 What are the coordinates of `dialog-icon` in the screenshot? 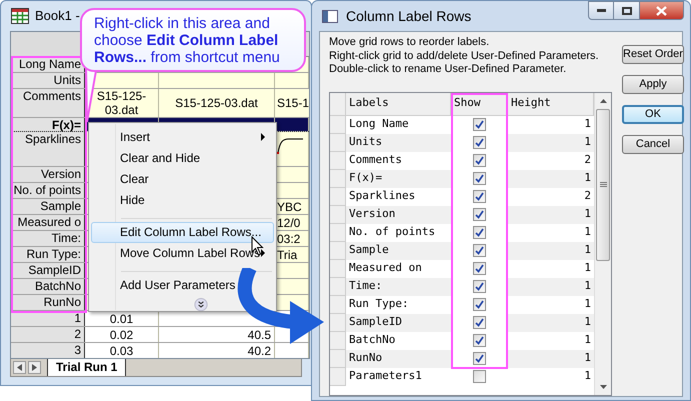 It's located at (330, 16).